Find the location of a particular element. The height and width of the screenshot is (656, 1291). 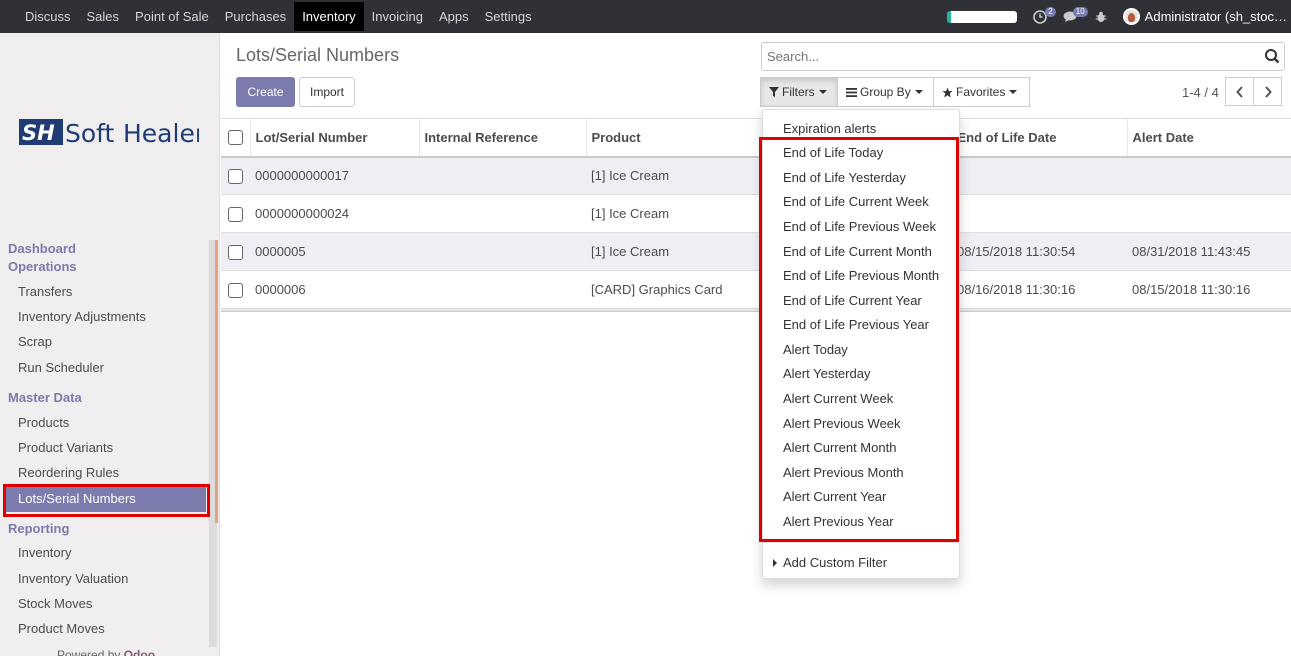

pager-next-button is located at coordinates (1267, 91).